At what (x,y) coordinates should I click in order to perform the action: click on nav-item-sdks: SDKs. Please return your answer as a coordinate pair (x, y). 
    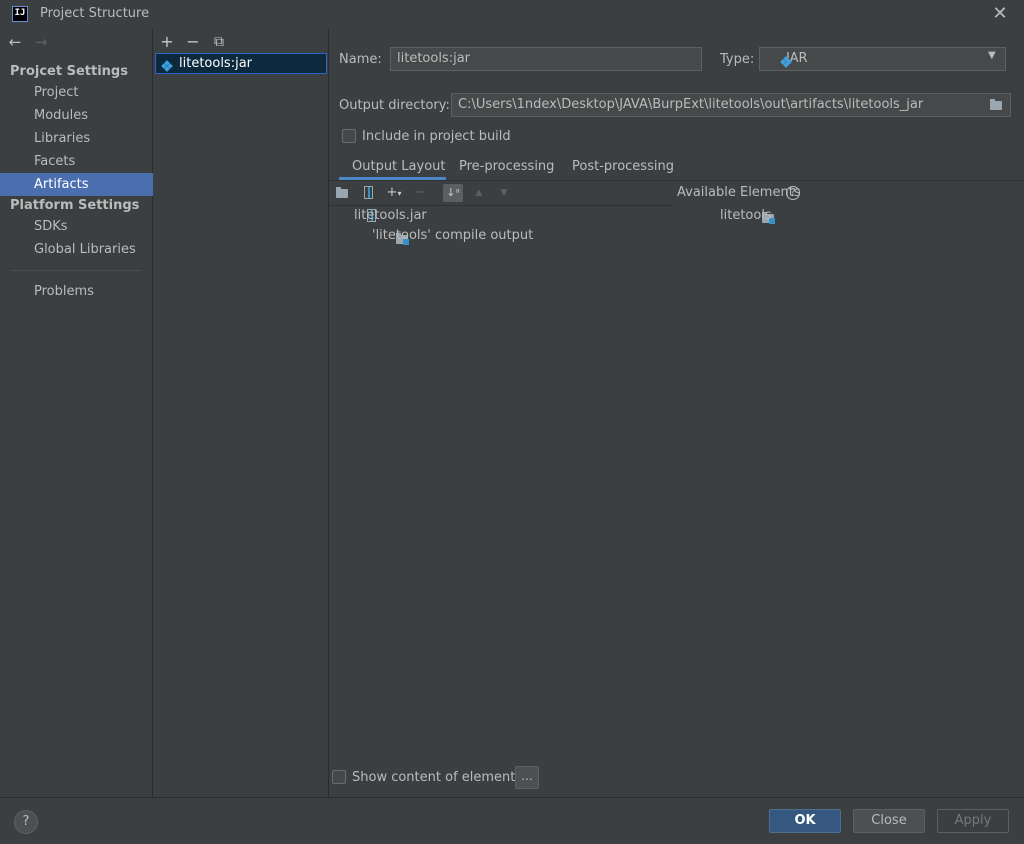
    Looking at the image, I should click on (76, 226).